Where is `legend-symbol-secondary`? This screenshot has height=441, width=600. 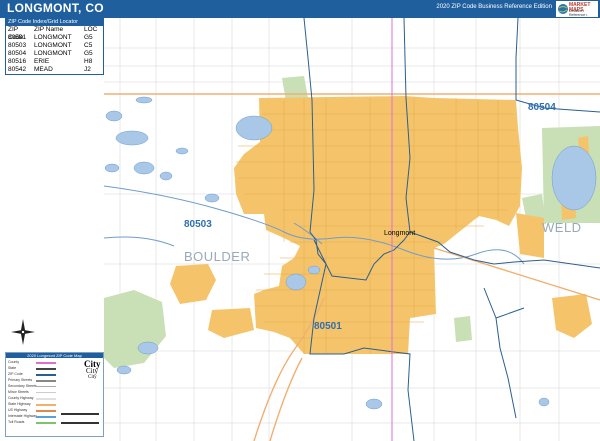 legend-symbol-secondary is located at coordinates (46, 386).